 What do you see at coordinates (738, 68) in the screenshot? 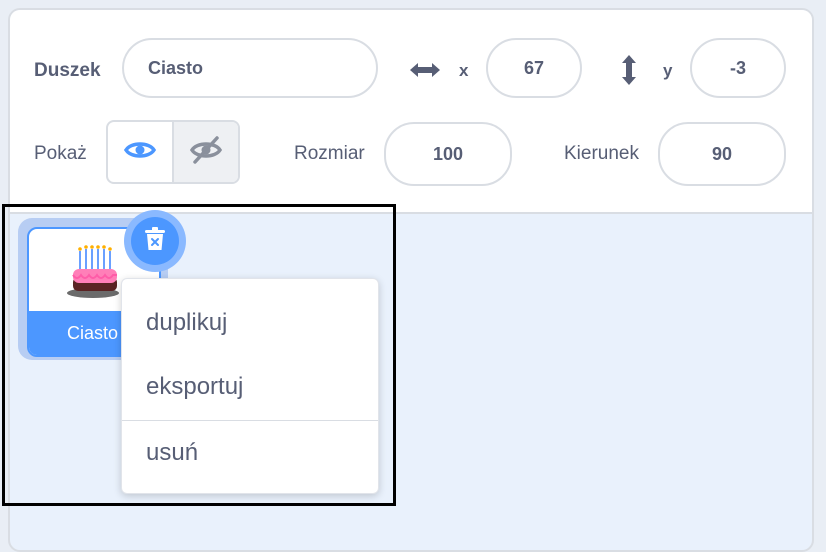
I see `y-position-input: -3` at bounding box center [738, 68].